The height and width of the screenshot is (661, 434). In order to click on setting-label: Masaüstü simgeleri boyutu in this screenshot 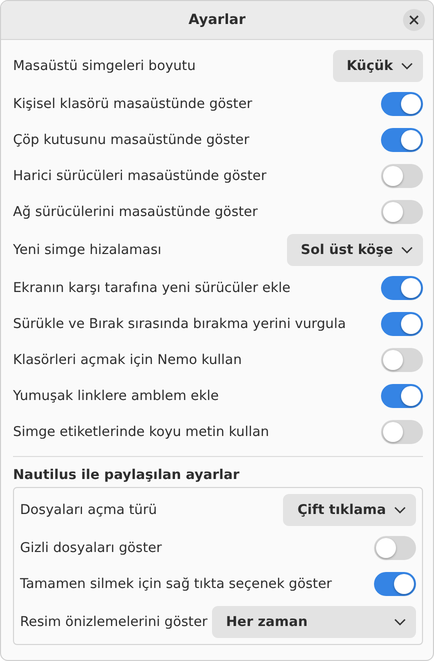, I will do `click(104, 66)`.